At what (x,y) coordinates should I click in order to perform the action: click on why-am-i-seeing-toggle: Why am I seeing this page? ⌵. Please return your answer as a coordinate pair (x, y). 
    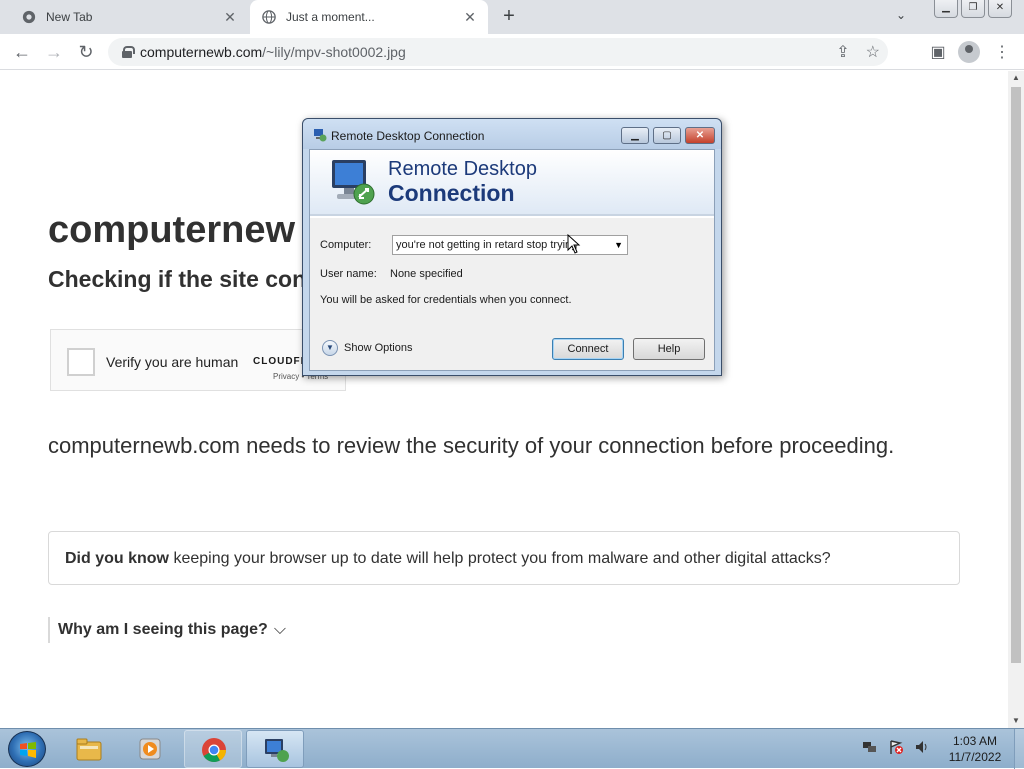
    Looking at the image, I should click on (167, 630).